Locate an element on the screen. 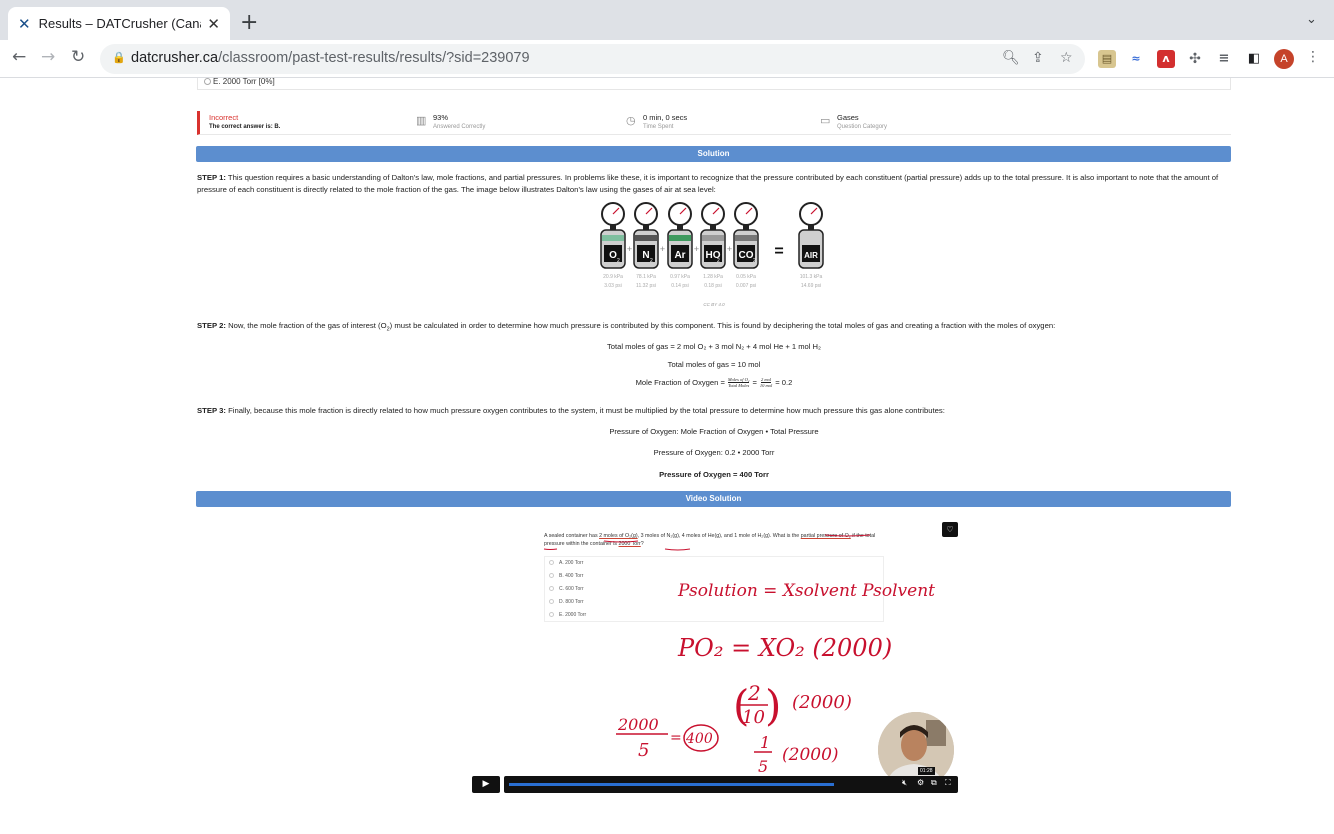 This screenshot has width=1334, height=834. browser-tab-active: ✕ Results – DATCrusher (Canadia ✕ is located at coordinates (119, 23).